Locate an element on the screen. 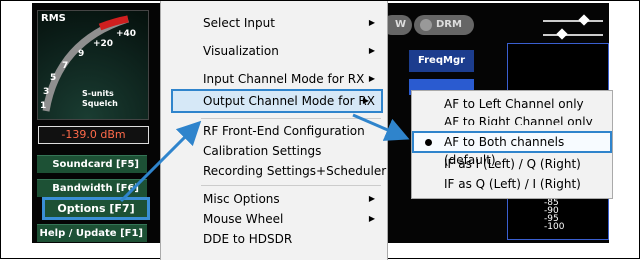 Image resolution: width=640 pixels, height=260 pixels. arrow-to-menu is located at coordinates (160, 161).